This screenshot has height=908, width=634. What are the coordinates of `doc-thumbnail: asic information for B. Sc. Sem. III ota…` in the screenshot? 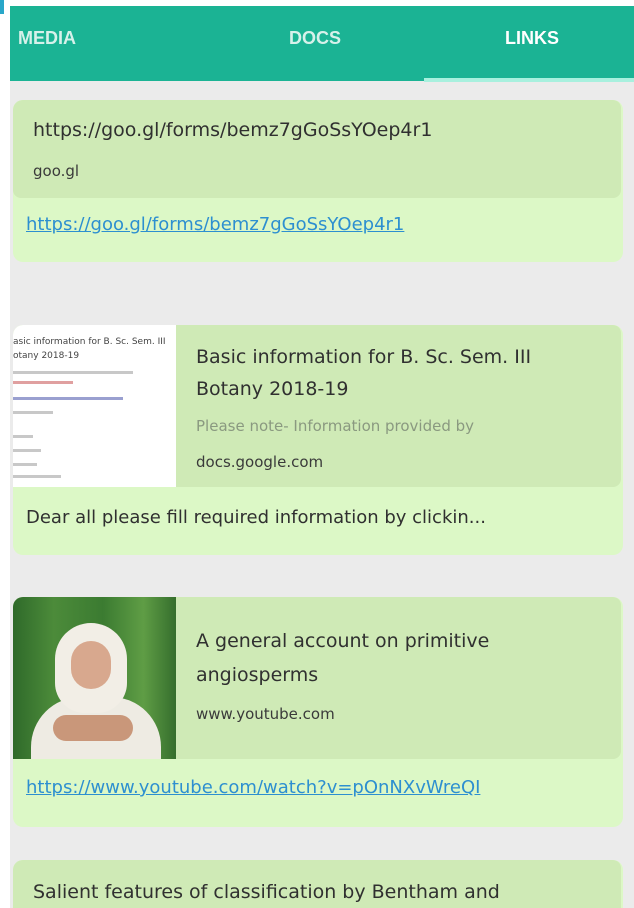 It's located at (94, 406).